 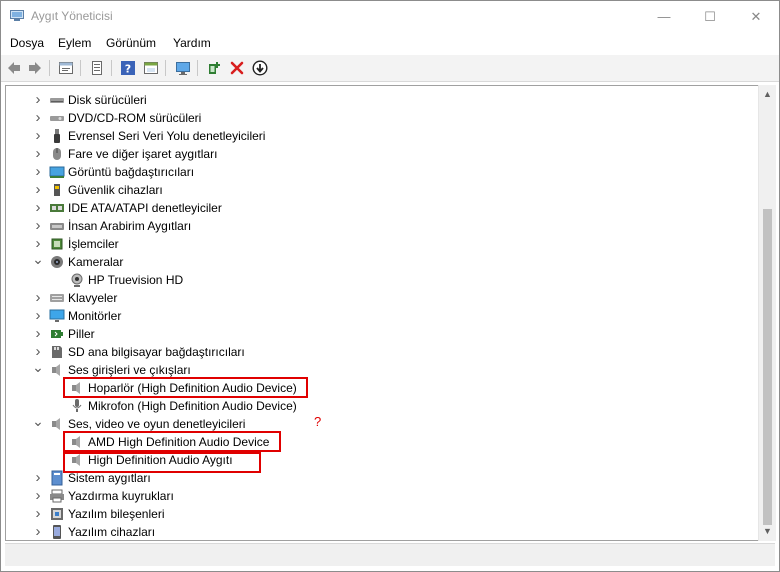 I want to click on disk-drive-icon, so click(x=57, y=100).